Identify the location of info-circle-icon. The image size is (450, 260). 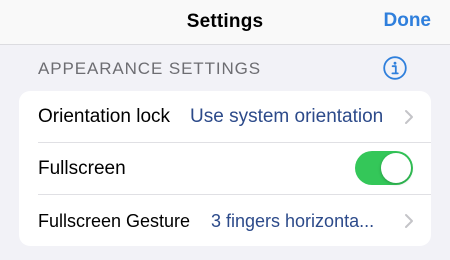
(395, 68).